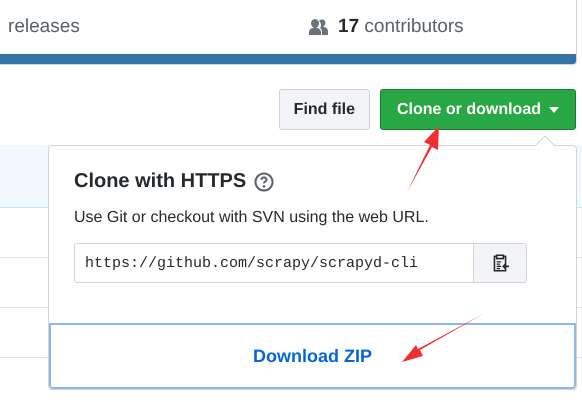  What do you see at coordinates (554, 109) in the screenshot?
I see `caret-icon` at bounding box center [554, 109].